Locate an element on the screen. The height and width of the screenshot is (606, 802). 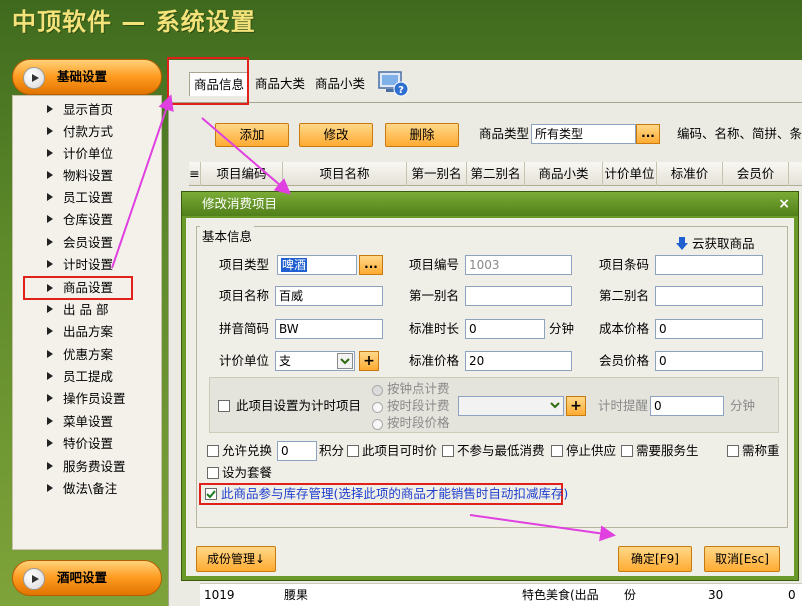
nav-item-output-plan: 出品方案 is located at coordinates (85, 331).